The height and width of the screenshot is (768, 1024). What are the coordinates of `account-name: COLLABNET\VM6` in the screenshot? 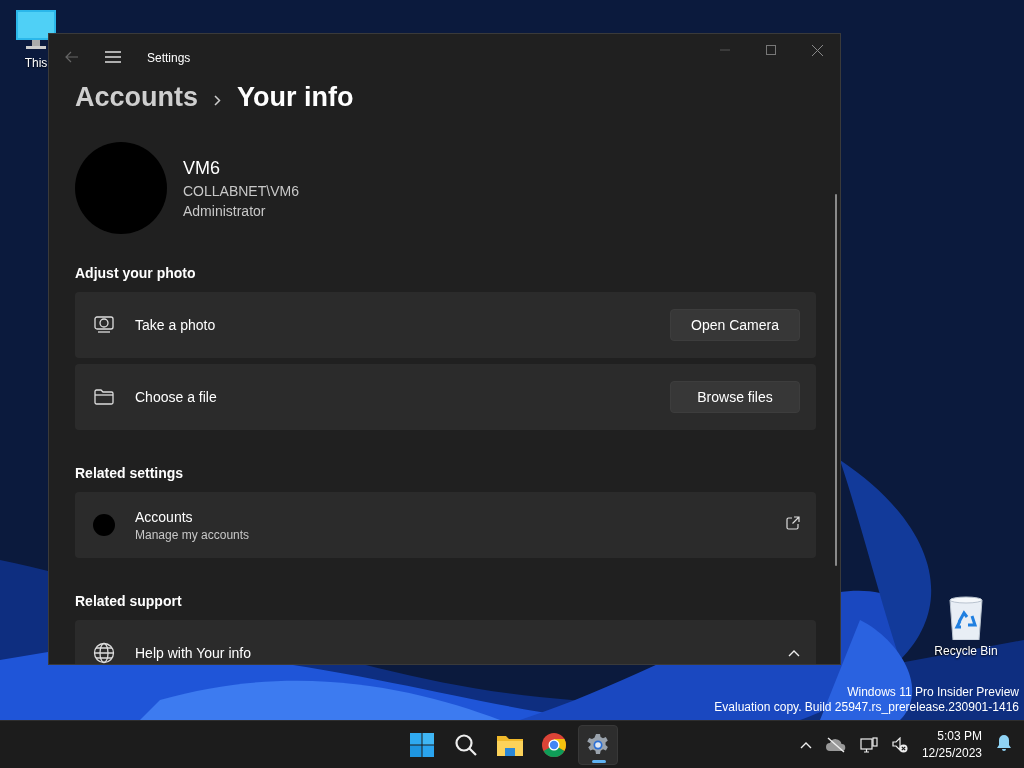 It's located at (241, 190).